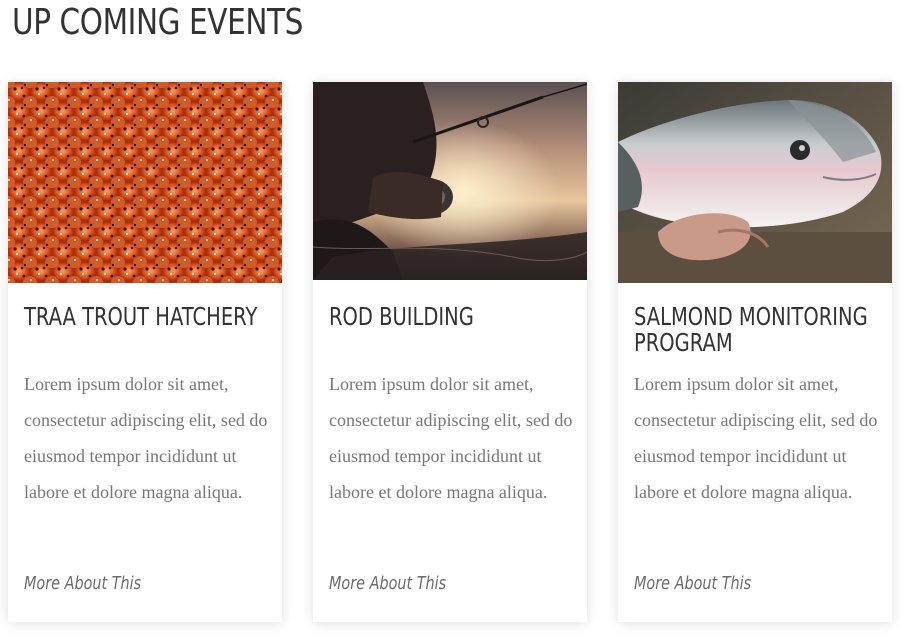  What do you see at coordinates (751, 329) in the screenshot?
I see `event-title: SALMOND MONITORING PROGRAM` at bounding box center [751, 329].